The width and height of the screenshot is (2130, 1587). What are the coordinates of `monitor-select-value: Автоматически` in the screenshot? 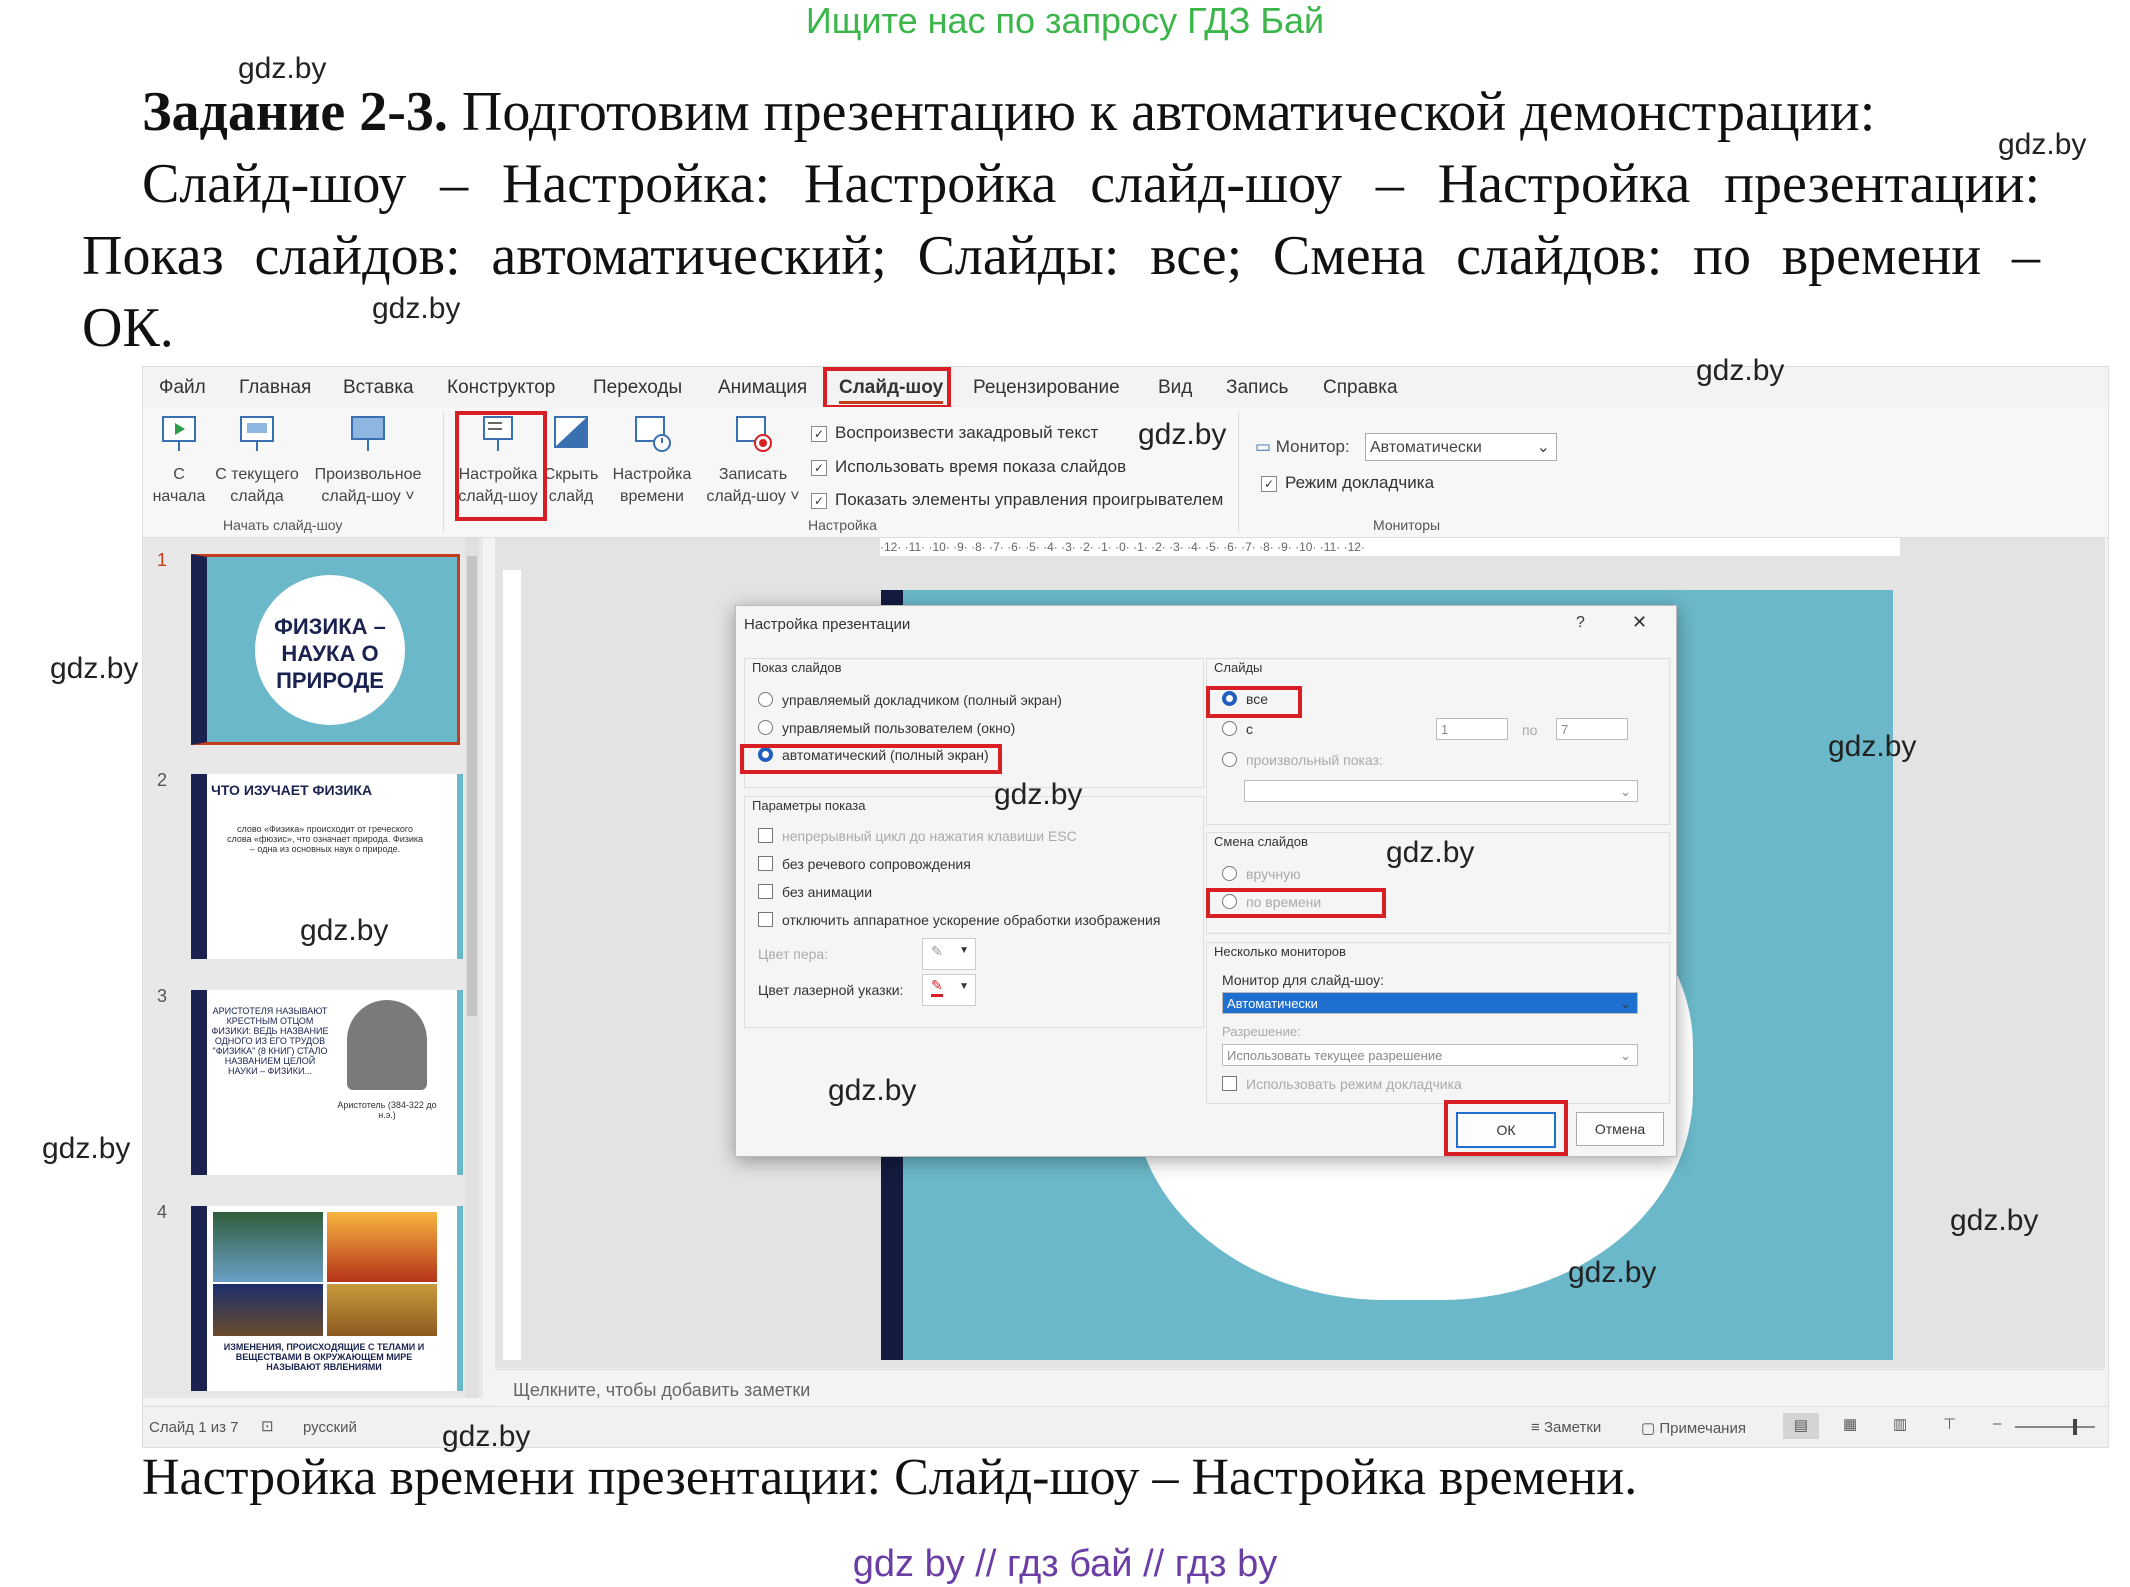 It's located at (1426, 447).